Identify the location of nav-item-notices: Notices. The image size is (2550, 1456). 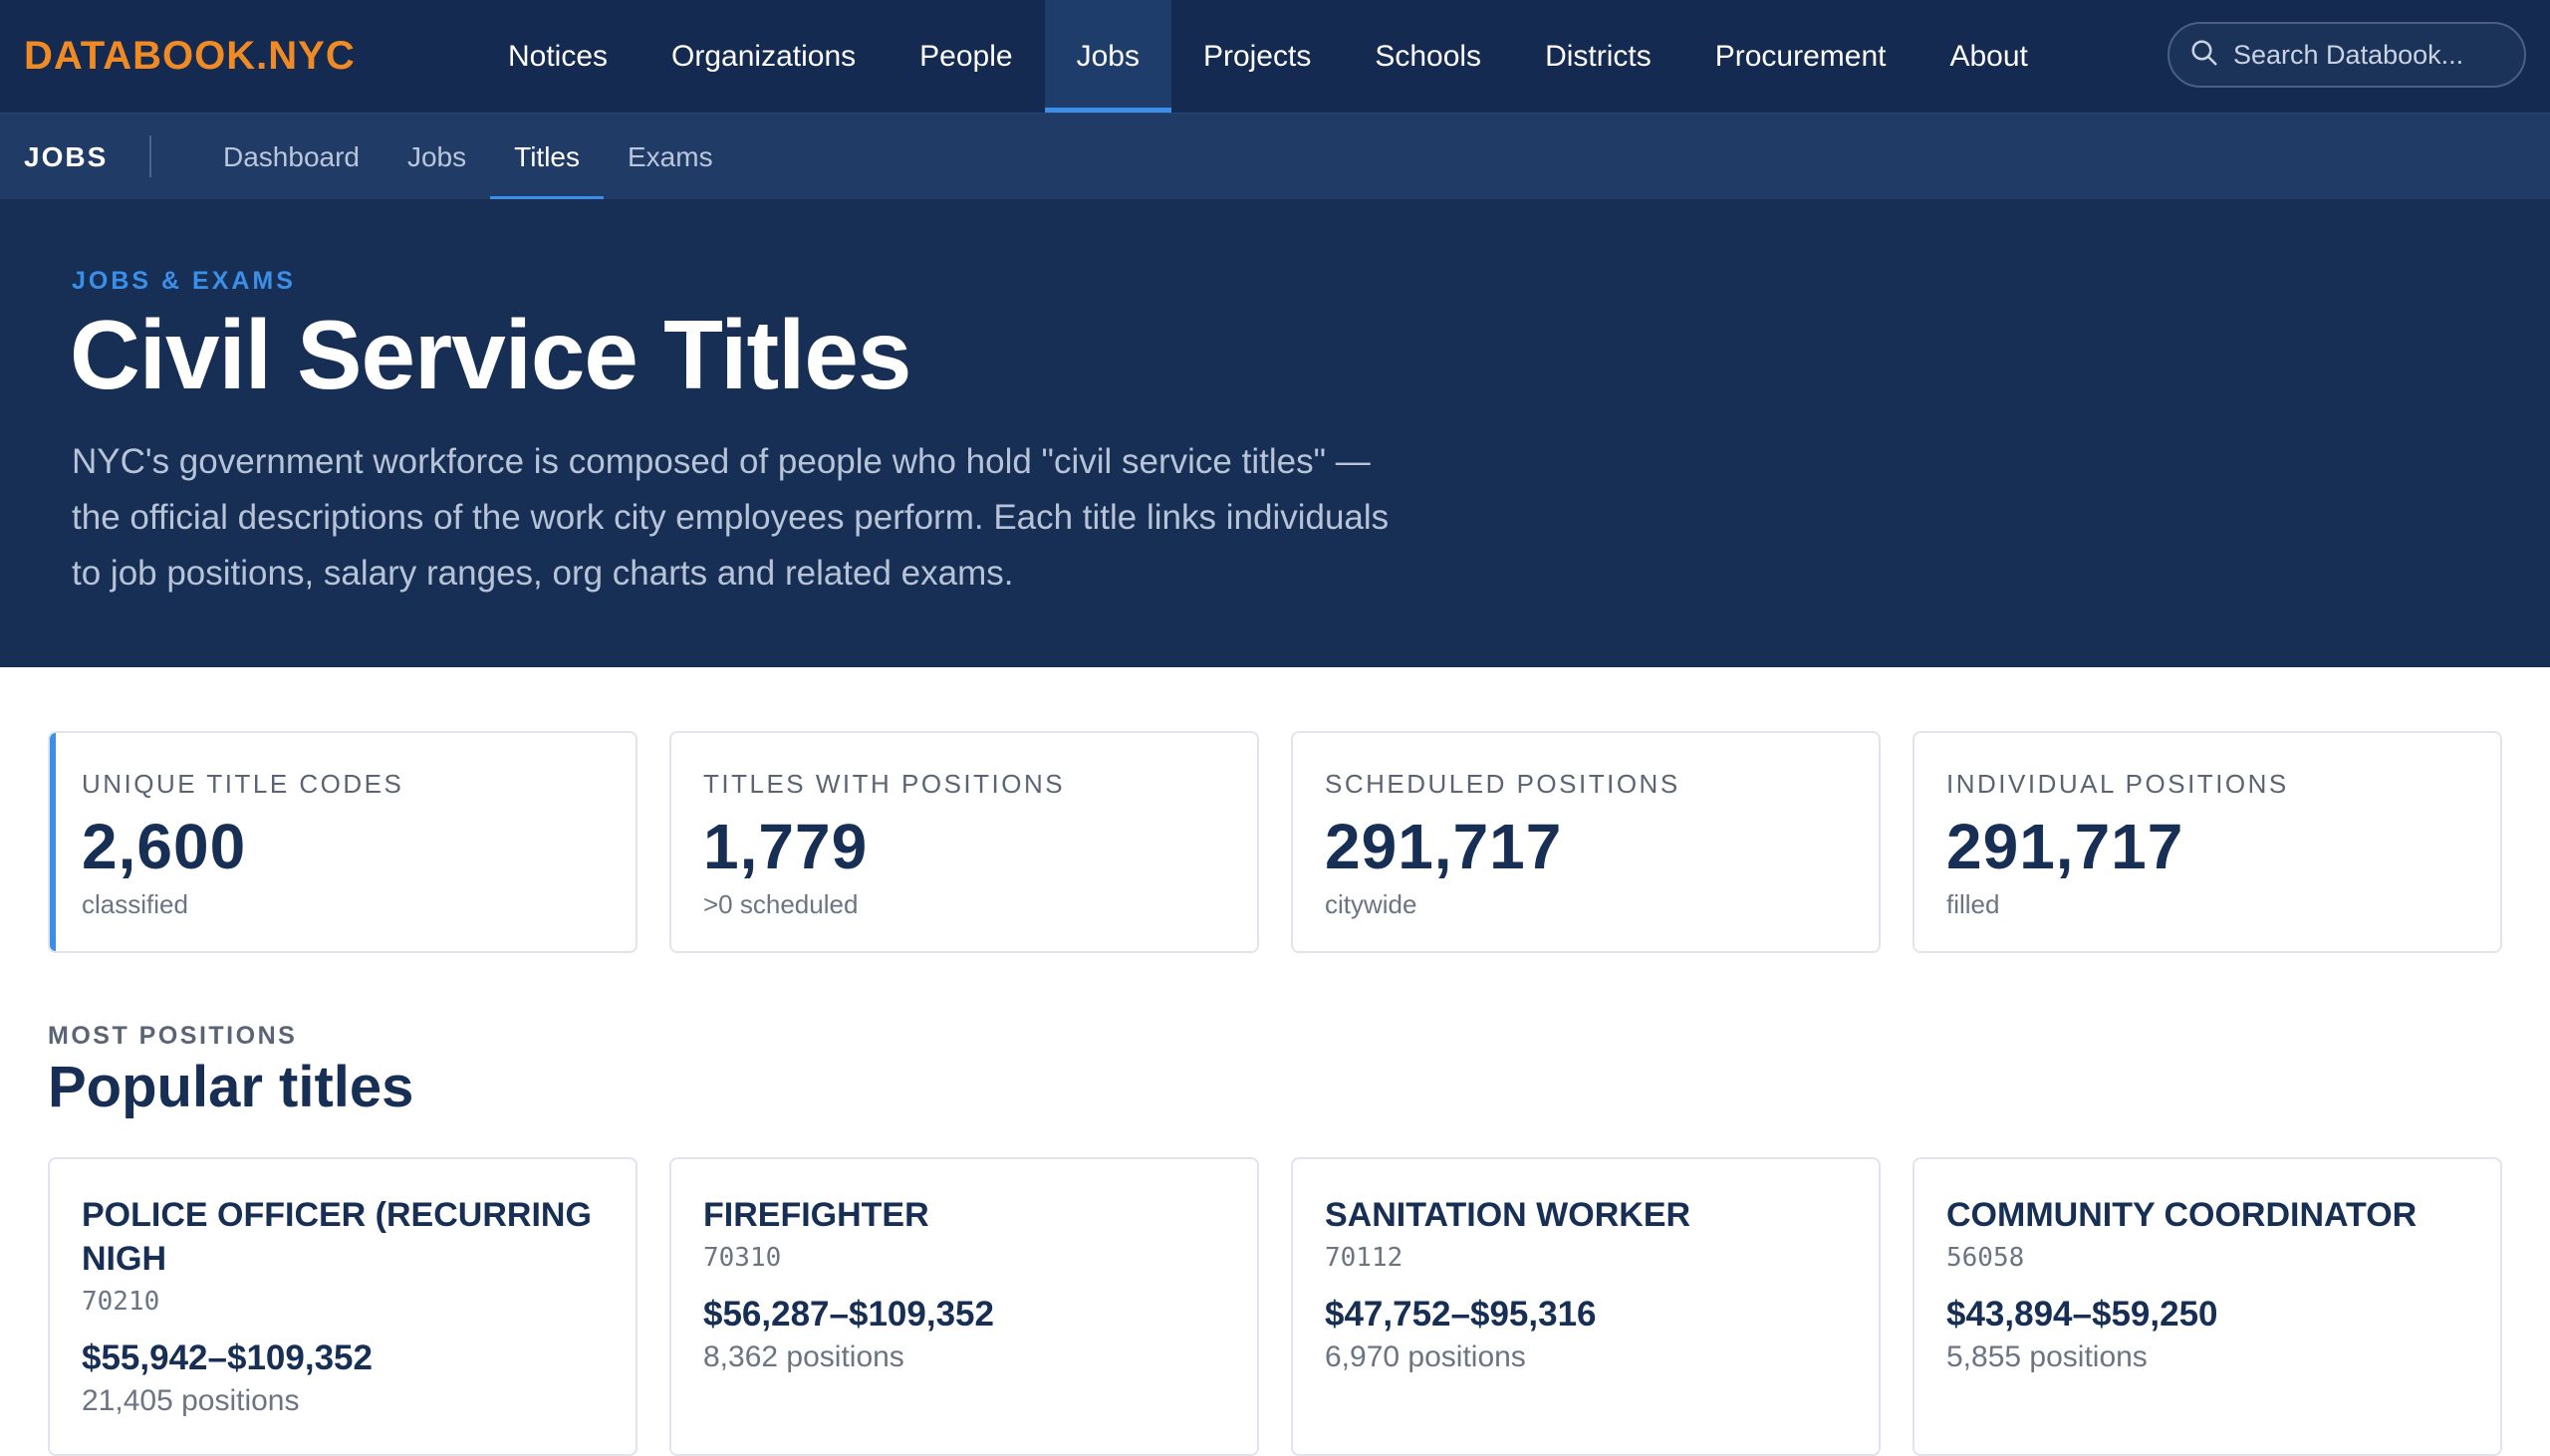
(557, 56).